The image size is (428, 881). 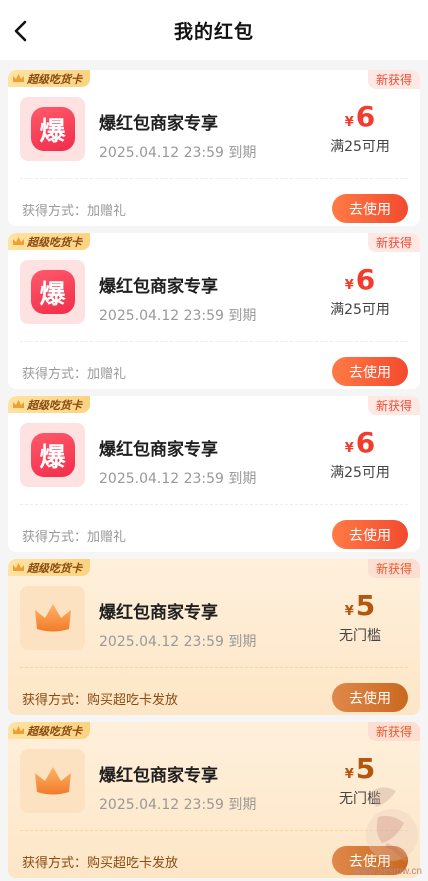 I want to click on watermark-url: www.5esmw.cn, so click(x=387, y=871).